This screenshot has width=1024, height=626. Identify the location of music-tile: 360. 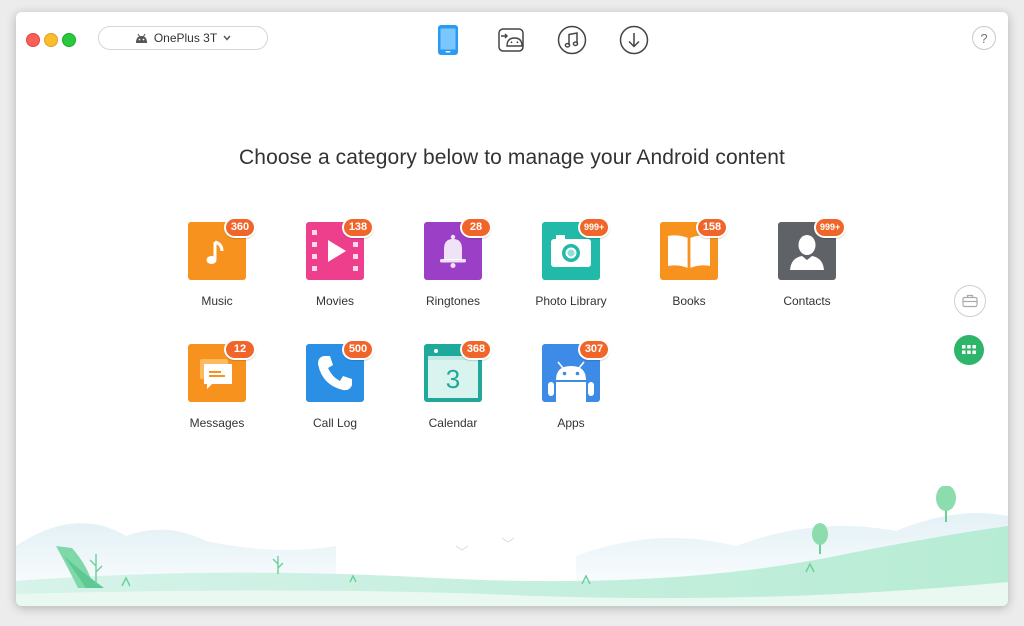
(222, 248).